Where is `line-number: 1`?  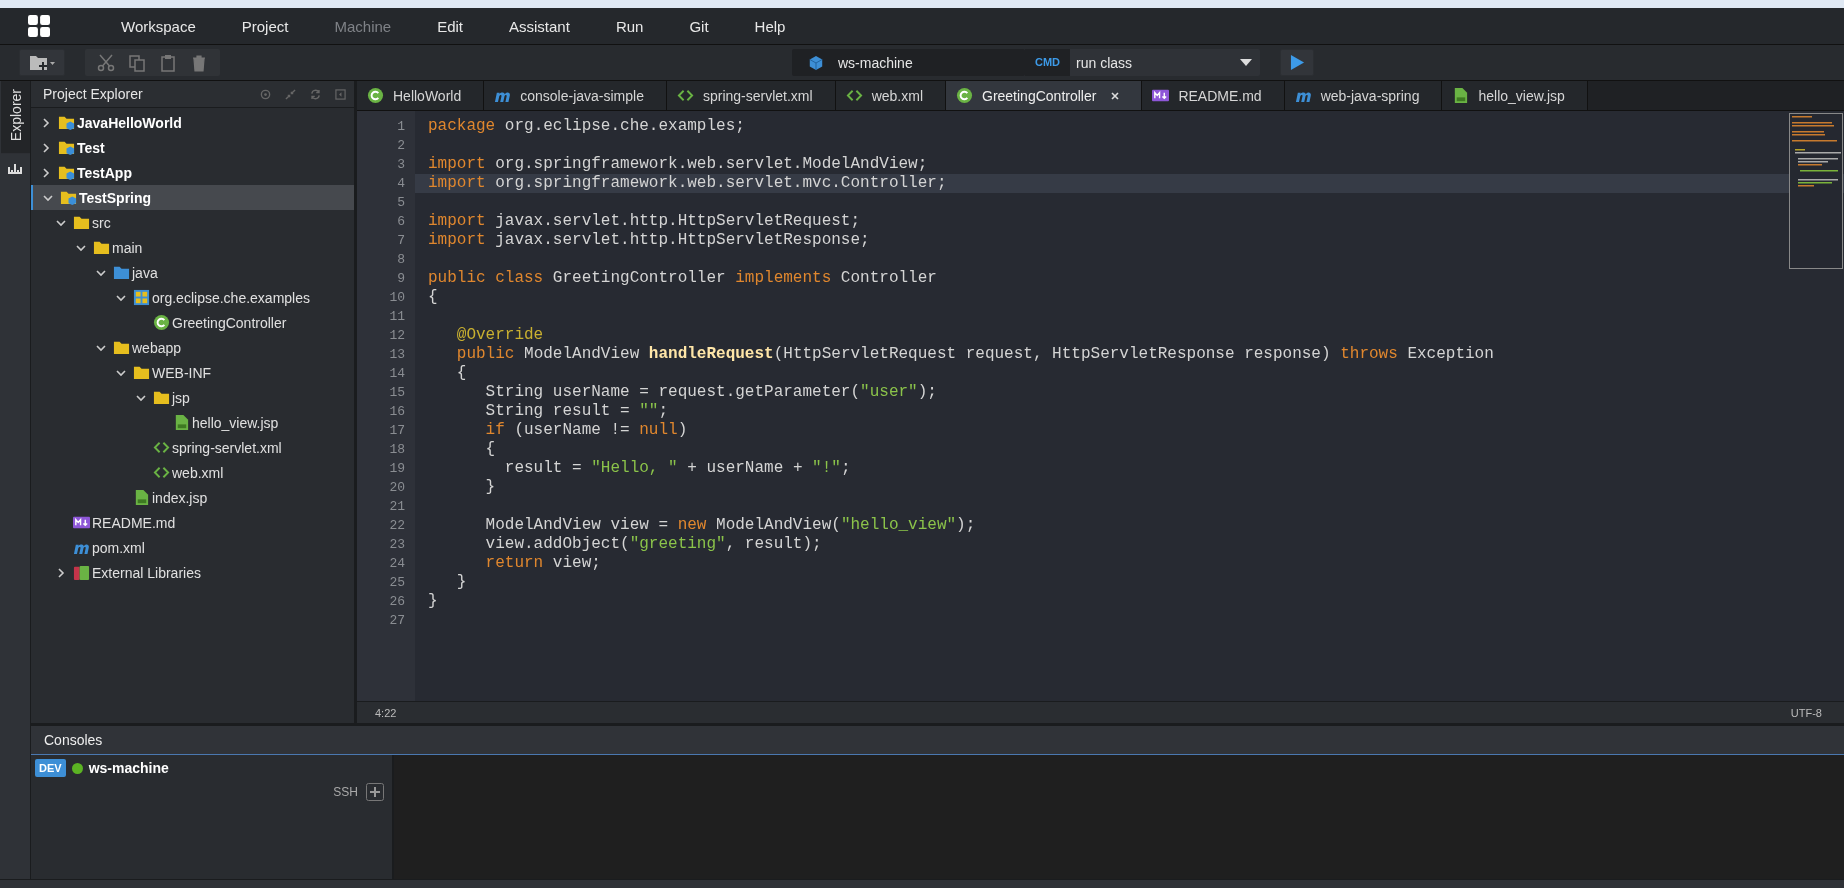 line-number: 1 is located at coordinates (401, 127).